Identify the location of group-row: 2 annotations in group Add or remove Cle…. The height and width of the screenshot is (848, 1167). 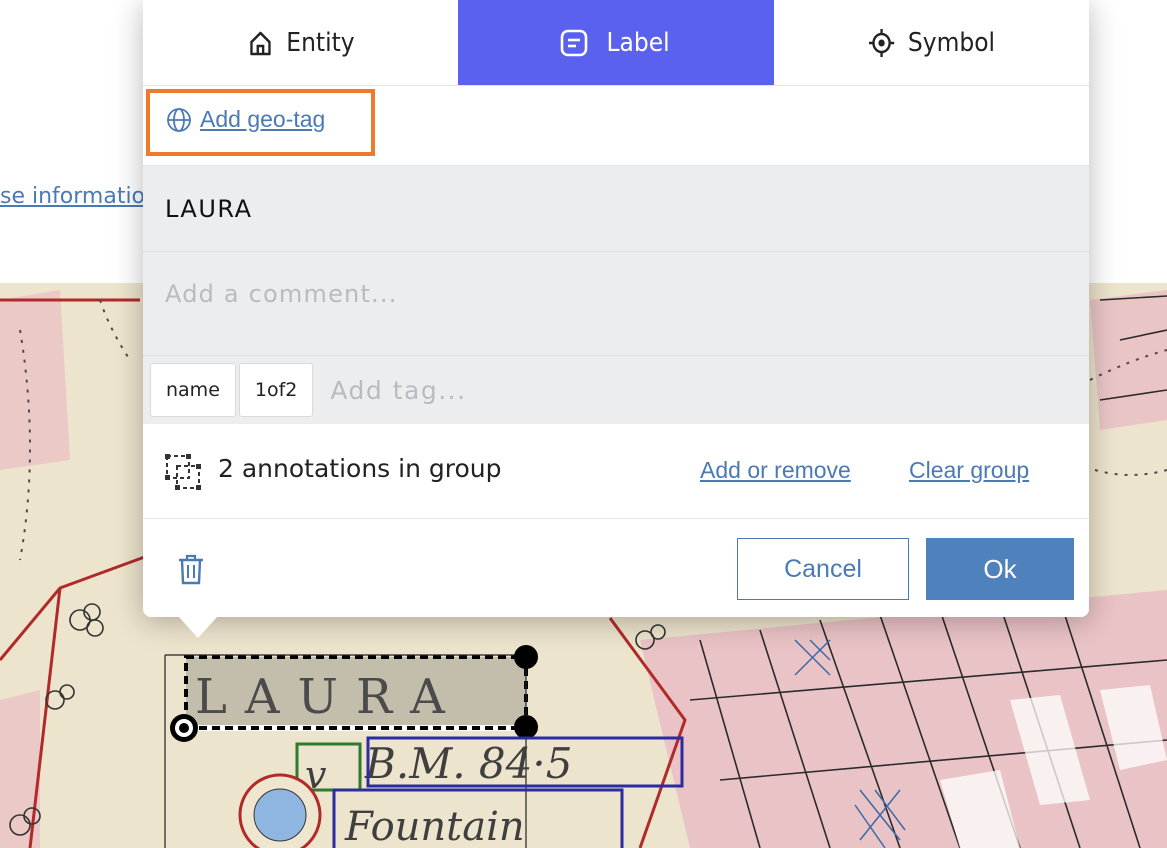
(616, 471).